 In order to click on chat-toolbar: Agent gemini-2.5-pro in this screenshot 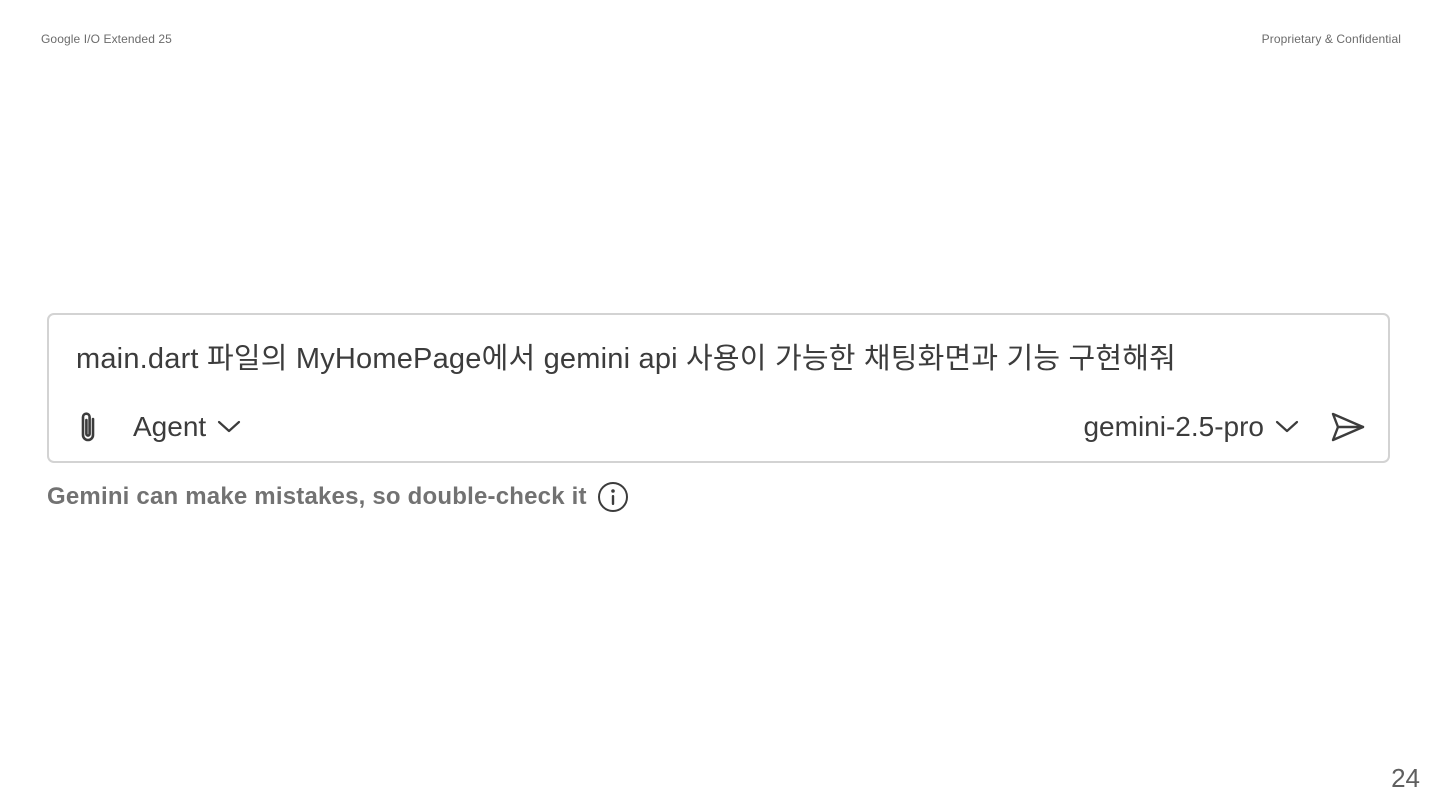, I will do `click(718, 427)`.